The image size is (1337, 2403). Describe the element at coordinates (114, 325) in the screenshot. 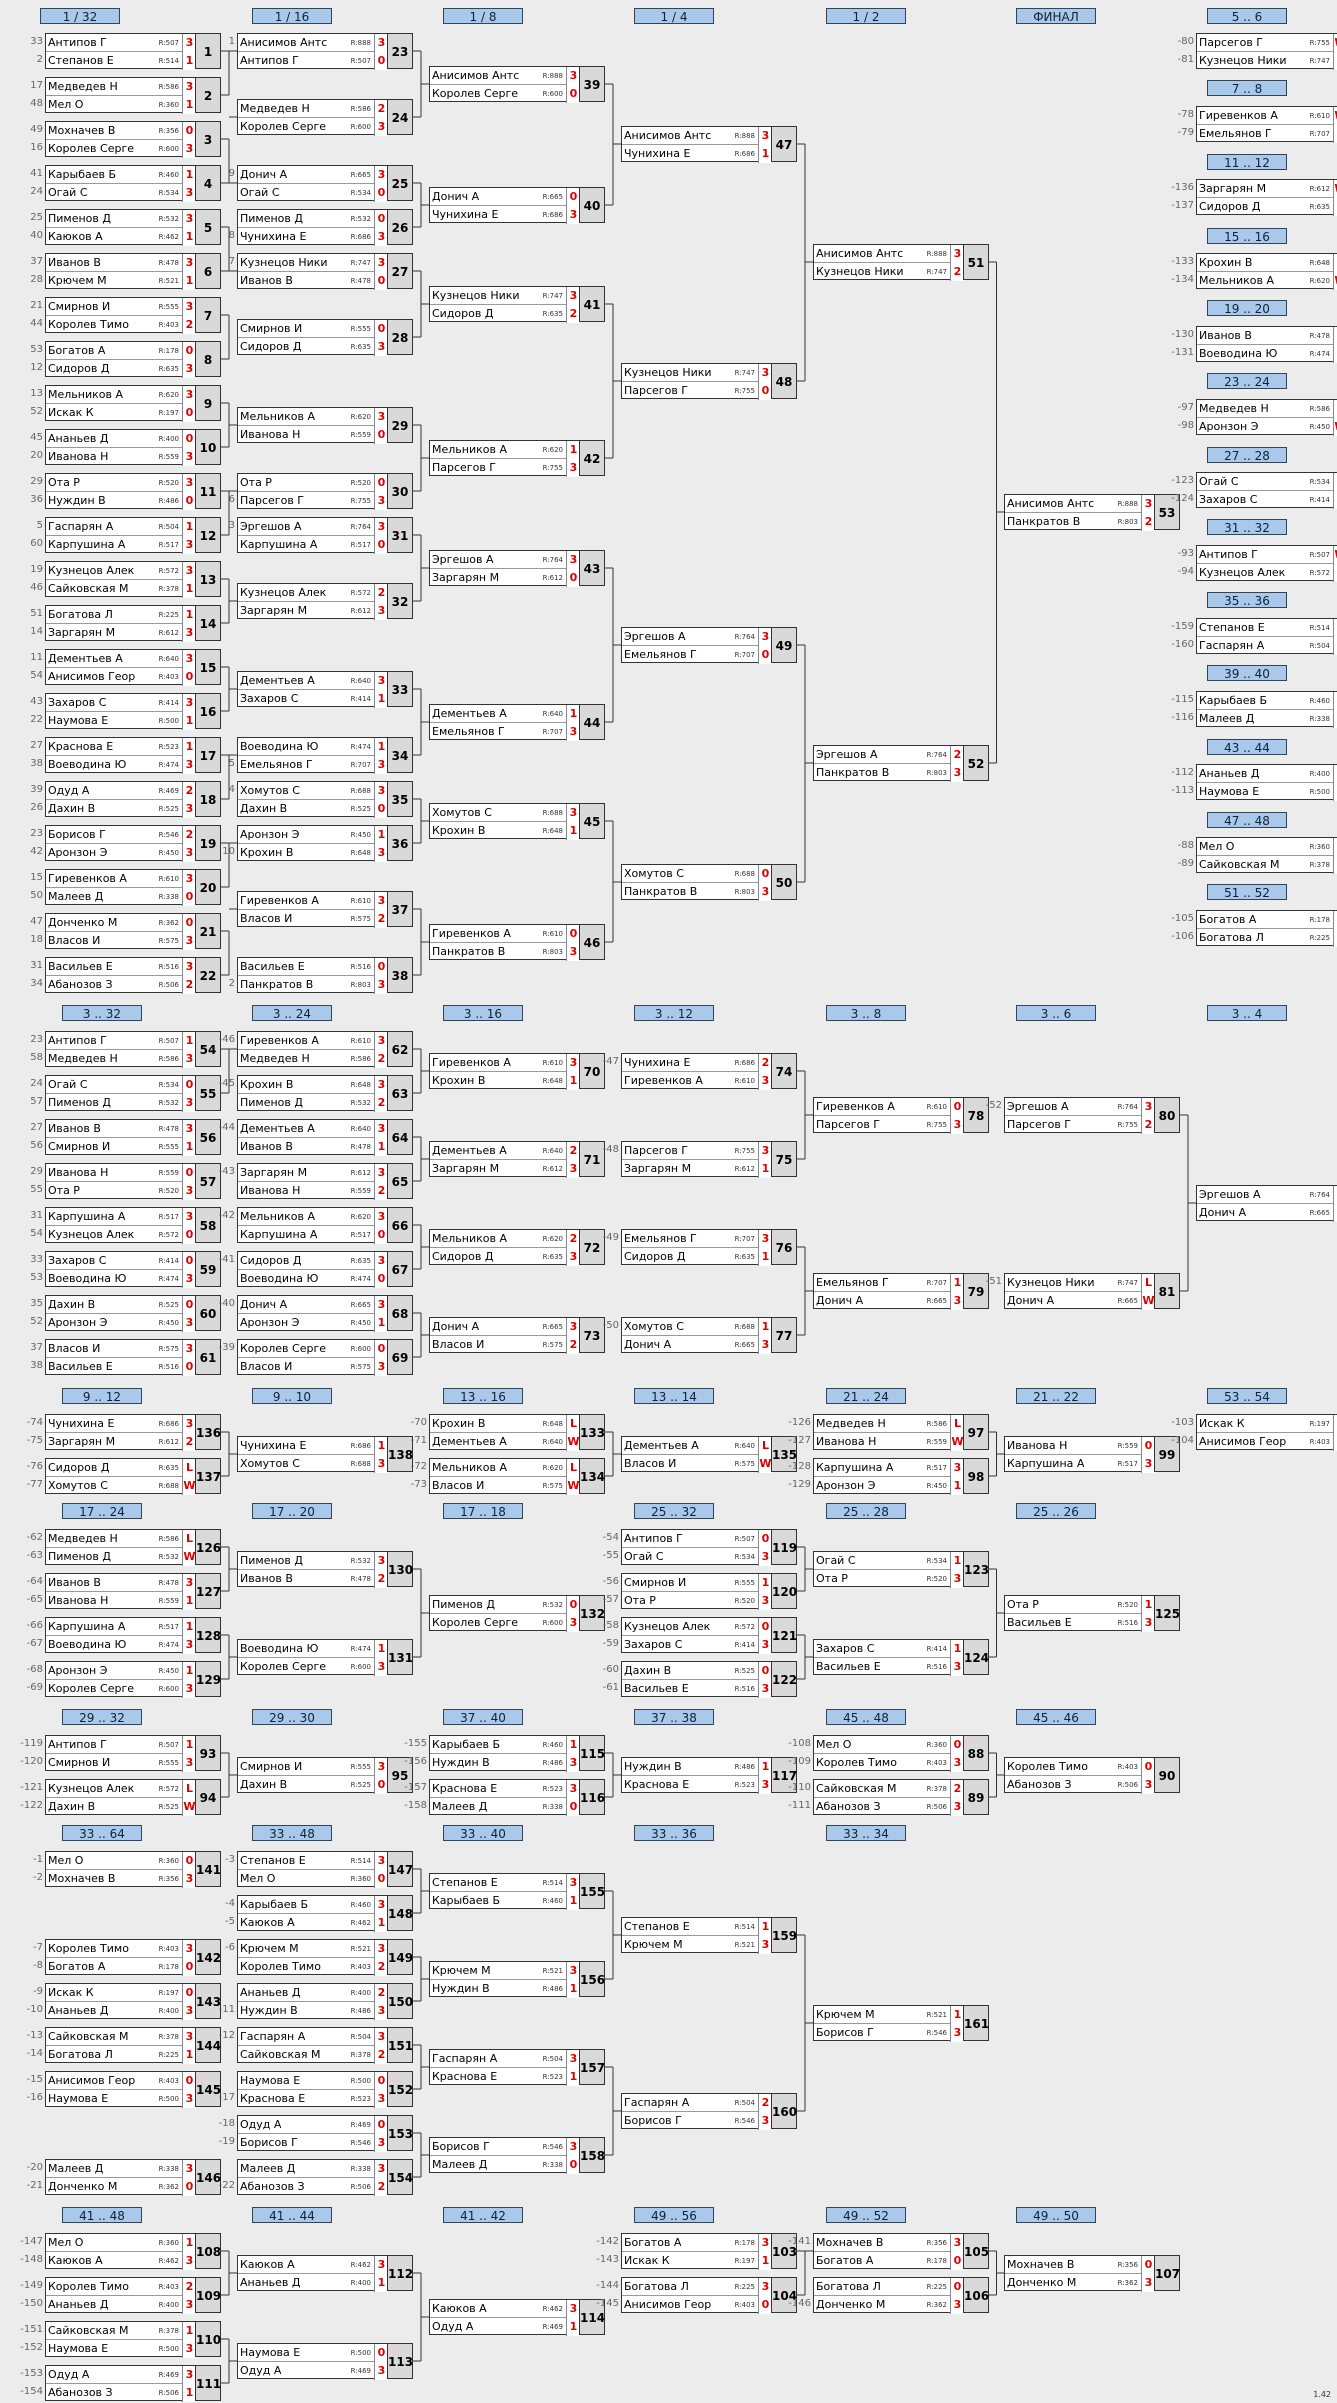

I see `player-row: Королев Тимо R:403` at that location.